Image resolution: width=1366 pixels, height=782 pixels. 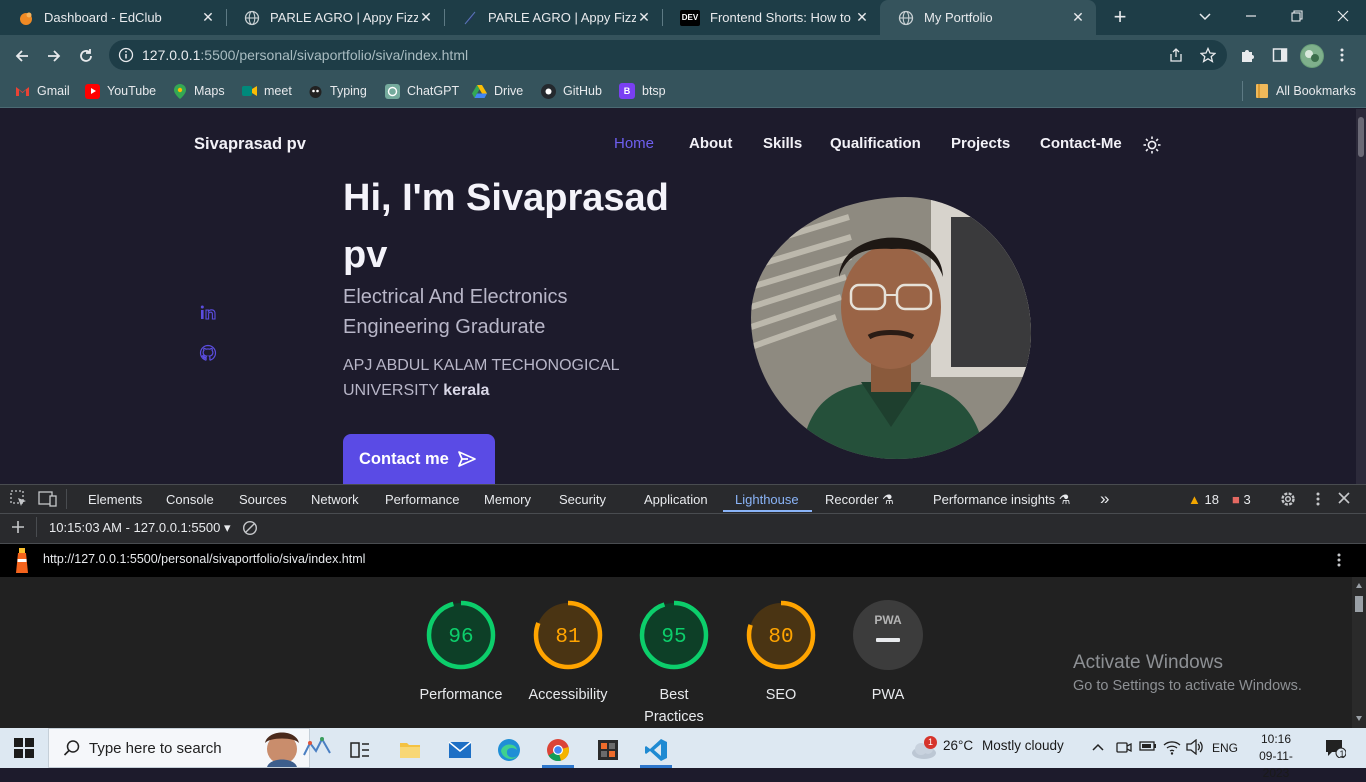 What do you see at coordinates (497, 91) in the screenshot?
I see `bookmark-drive: Drive` at bounding box center [497, 91].